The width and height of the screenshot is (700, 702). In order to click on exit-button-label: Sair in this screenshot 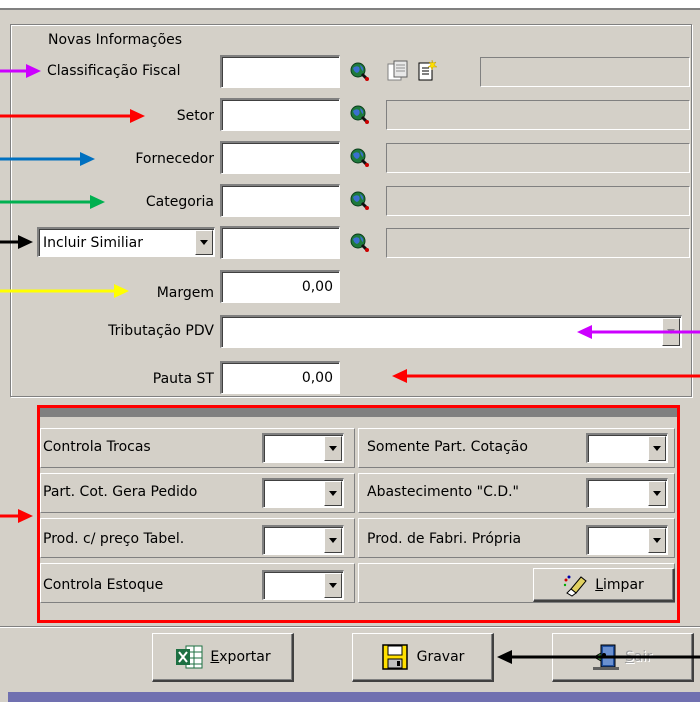, I will do `click(638, 657)`.